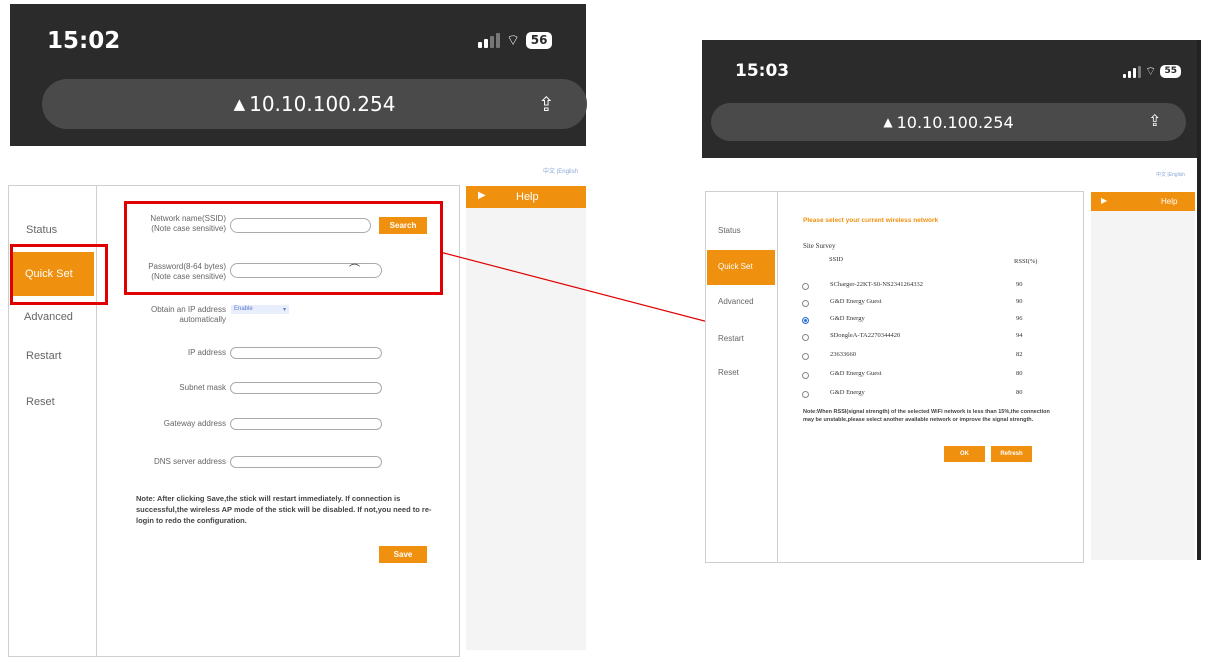  Describe the element at coordinates (1026, 261) in the screenshot. I see `rssi-column-header: RSSI(%)` at that location.